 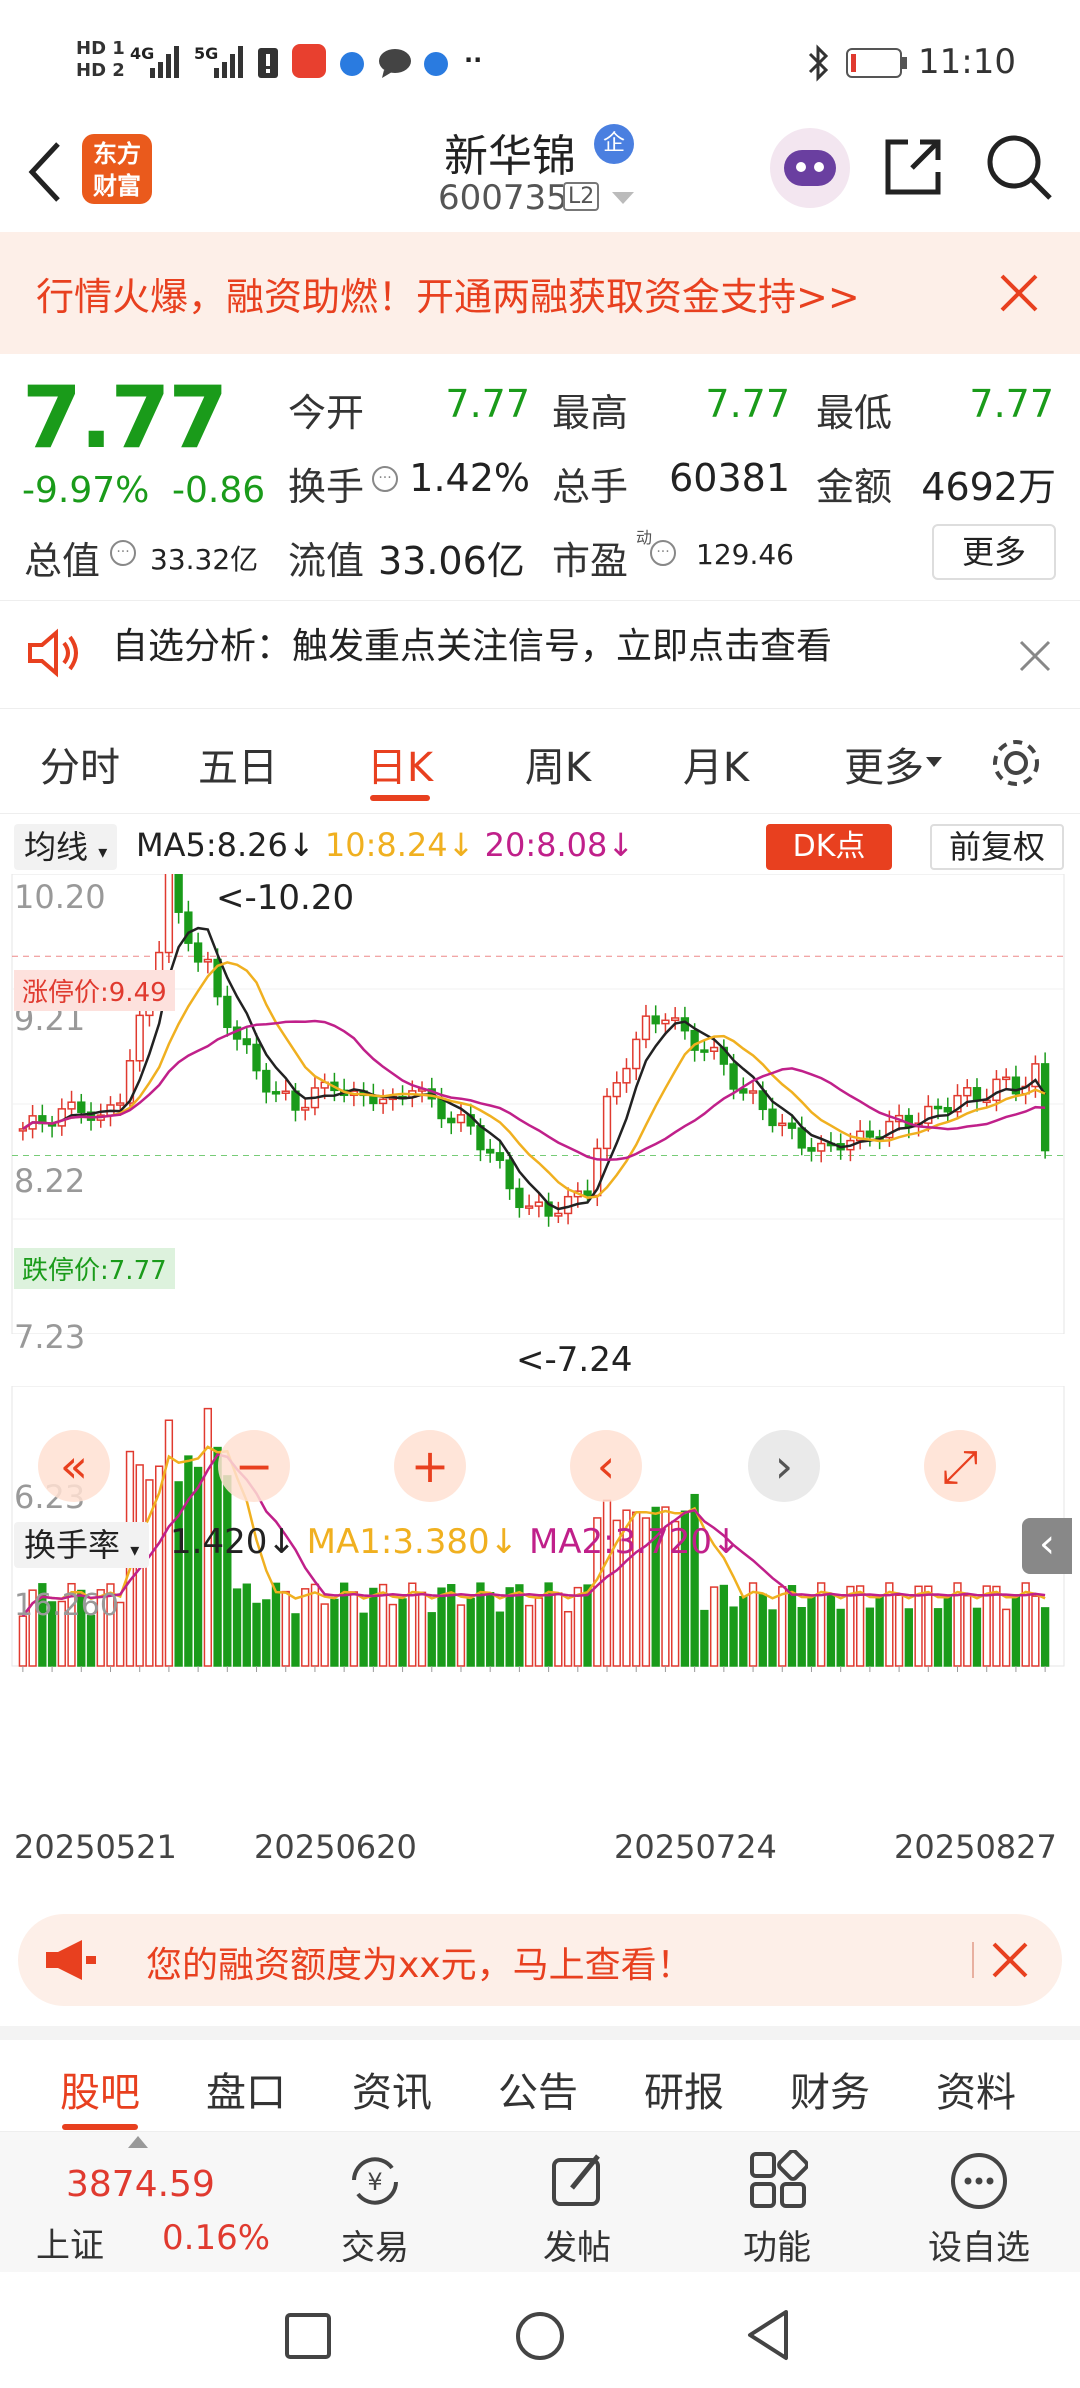 What do you see at coordinates (590, 413) in the screenshot?
I see `high-label: 最高` at bounding box center [590, 413].